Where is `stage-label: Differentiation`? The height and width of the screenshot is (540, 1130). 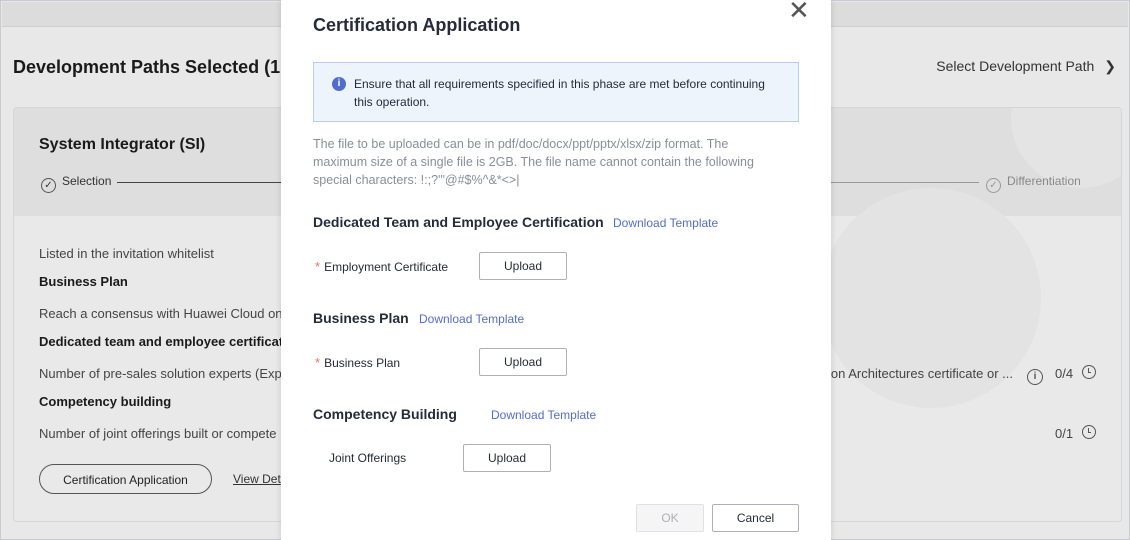 stage-label: Differentiation is located at coordinates (1044, 181).